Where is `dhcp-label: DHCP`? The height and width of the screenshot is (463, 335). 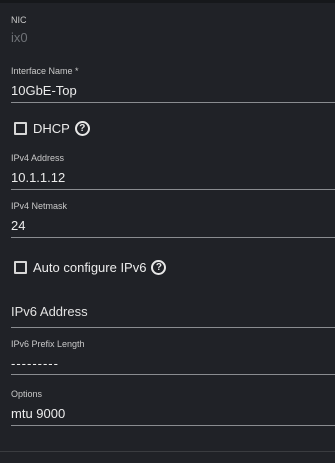 dhcp-label: DHCP is located at coordinates (51, 128).